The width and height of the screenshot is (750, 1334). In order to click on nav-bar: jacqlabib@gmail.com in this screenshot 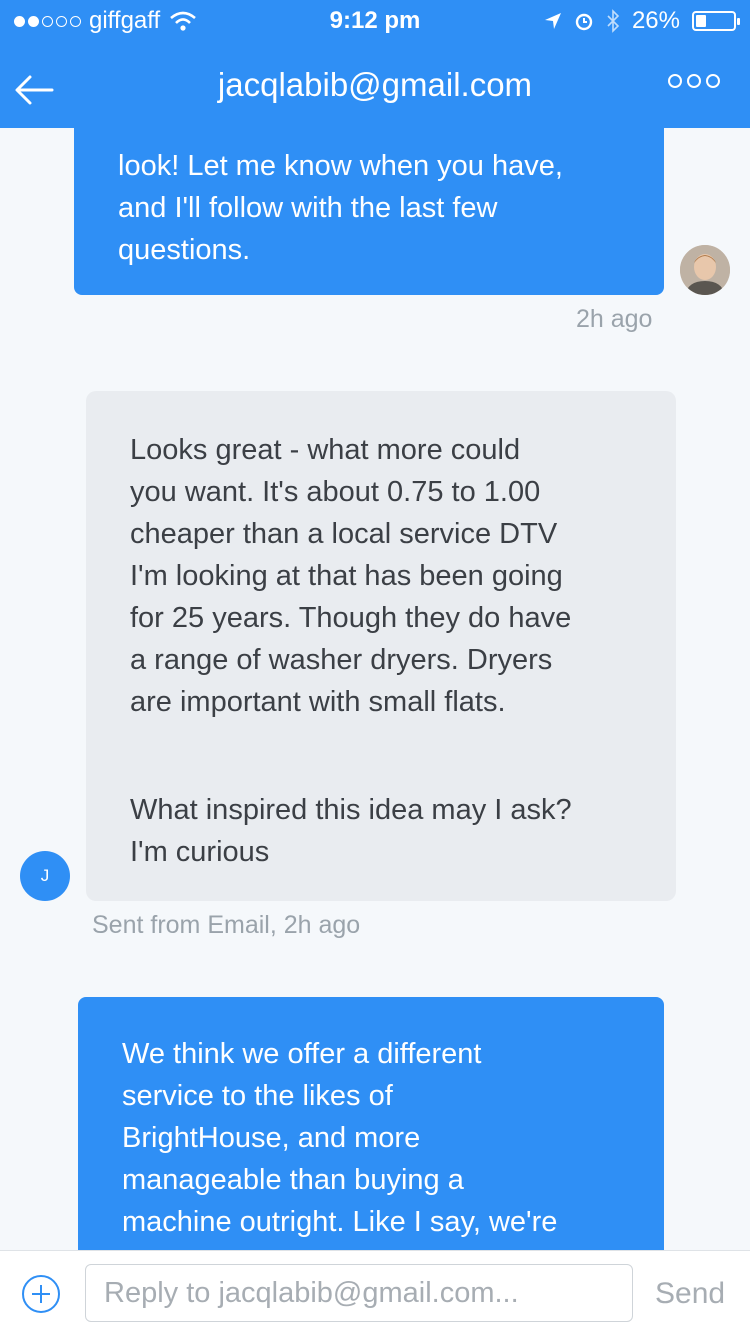, I will do `click(375, 84)`.